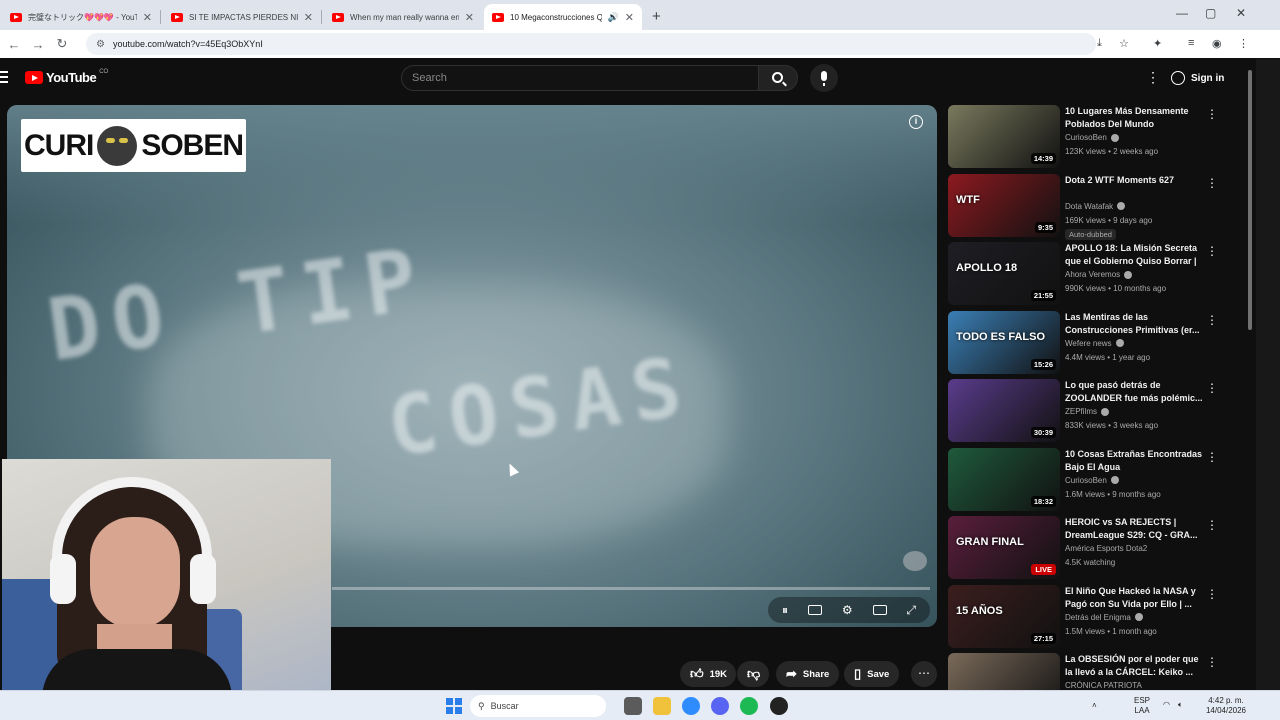 The image size is (1280, 720). Describe the element at coordinates (563, 17) in the screenshot. I see `browser-tab-active: 10 Megaconstrucciones Qu 🔊 ✕` at that location.